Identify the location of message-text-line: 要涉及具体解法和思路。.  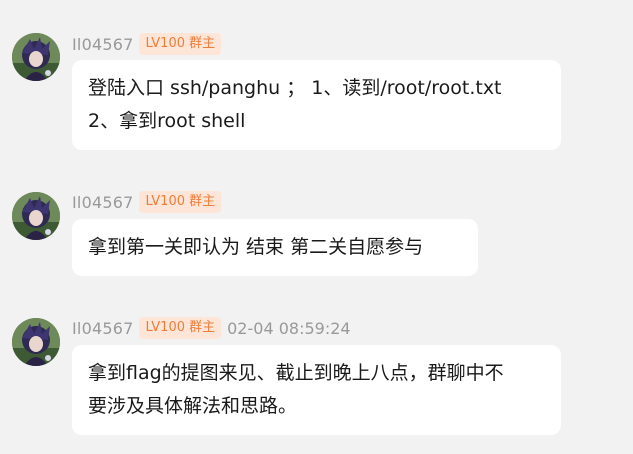
(193, 406).